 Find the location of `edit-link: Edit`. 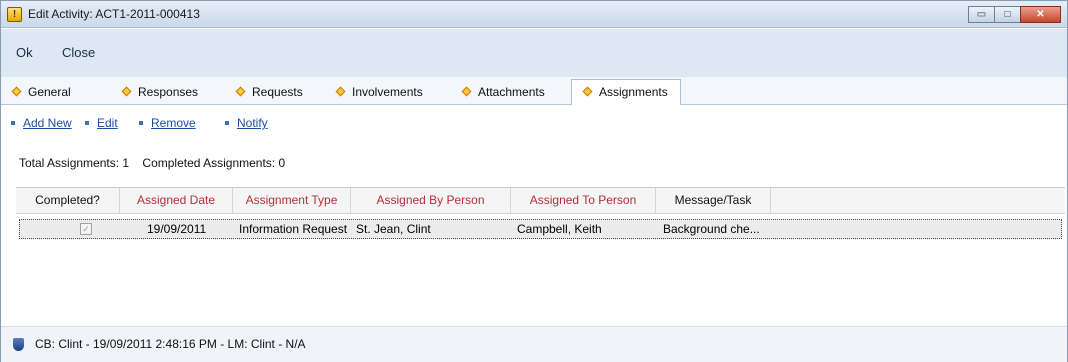

edit-link: Edit is located at coordinates (101, 123).